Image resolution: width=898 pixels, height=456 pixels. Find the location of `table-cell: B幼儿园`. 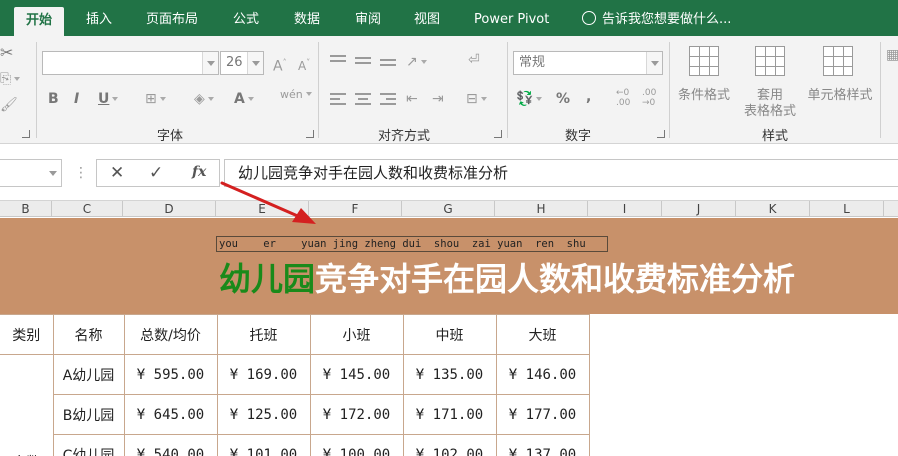

table-cell: B幼儿园 is located at coordinates (88, 414).